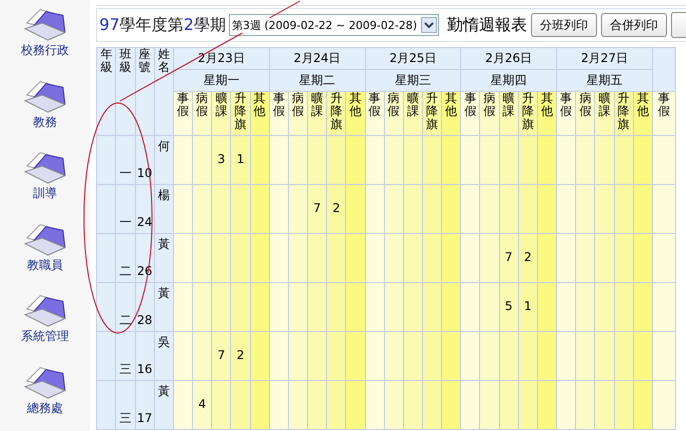  I want to click on semester-title: 97學年度第2學期, so click(162, 25).